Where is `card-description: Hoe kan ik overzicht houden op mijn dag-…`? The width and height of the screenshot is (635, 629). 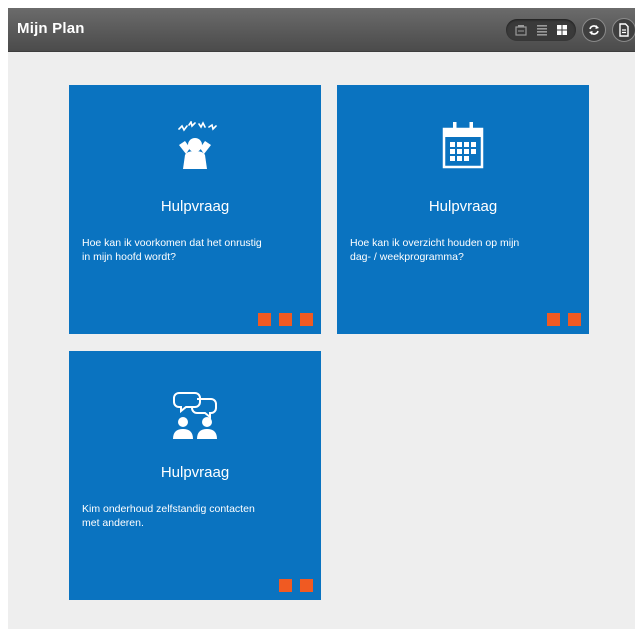 card-description: Hoe kan ik overzicht houden op mijn dag-… is located at coordinates (435, 250).